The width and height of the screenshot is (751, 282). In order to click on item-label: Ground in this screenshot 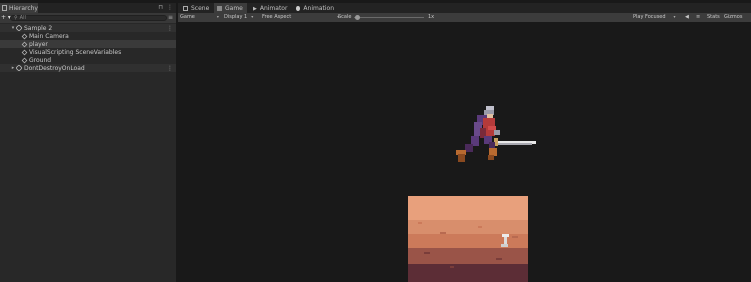, I will do `click(40, 60)`.